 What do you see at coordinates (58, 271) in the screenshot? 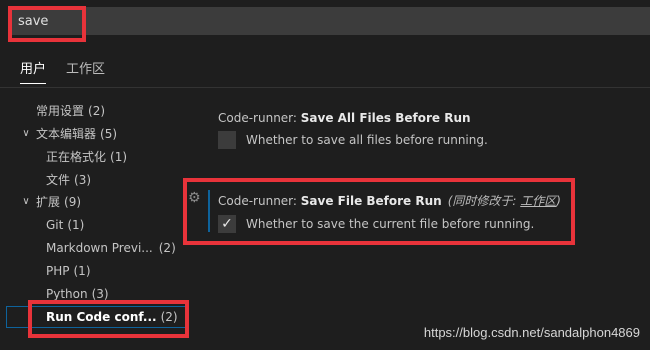
I see `tree-item-label: PHP` at bounding box center [58, 271].